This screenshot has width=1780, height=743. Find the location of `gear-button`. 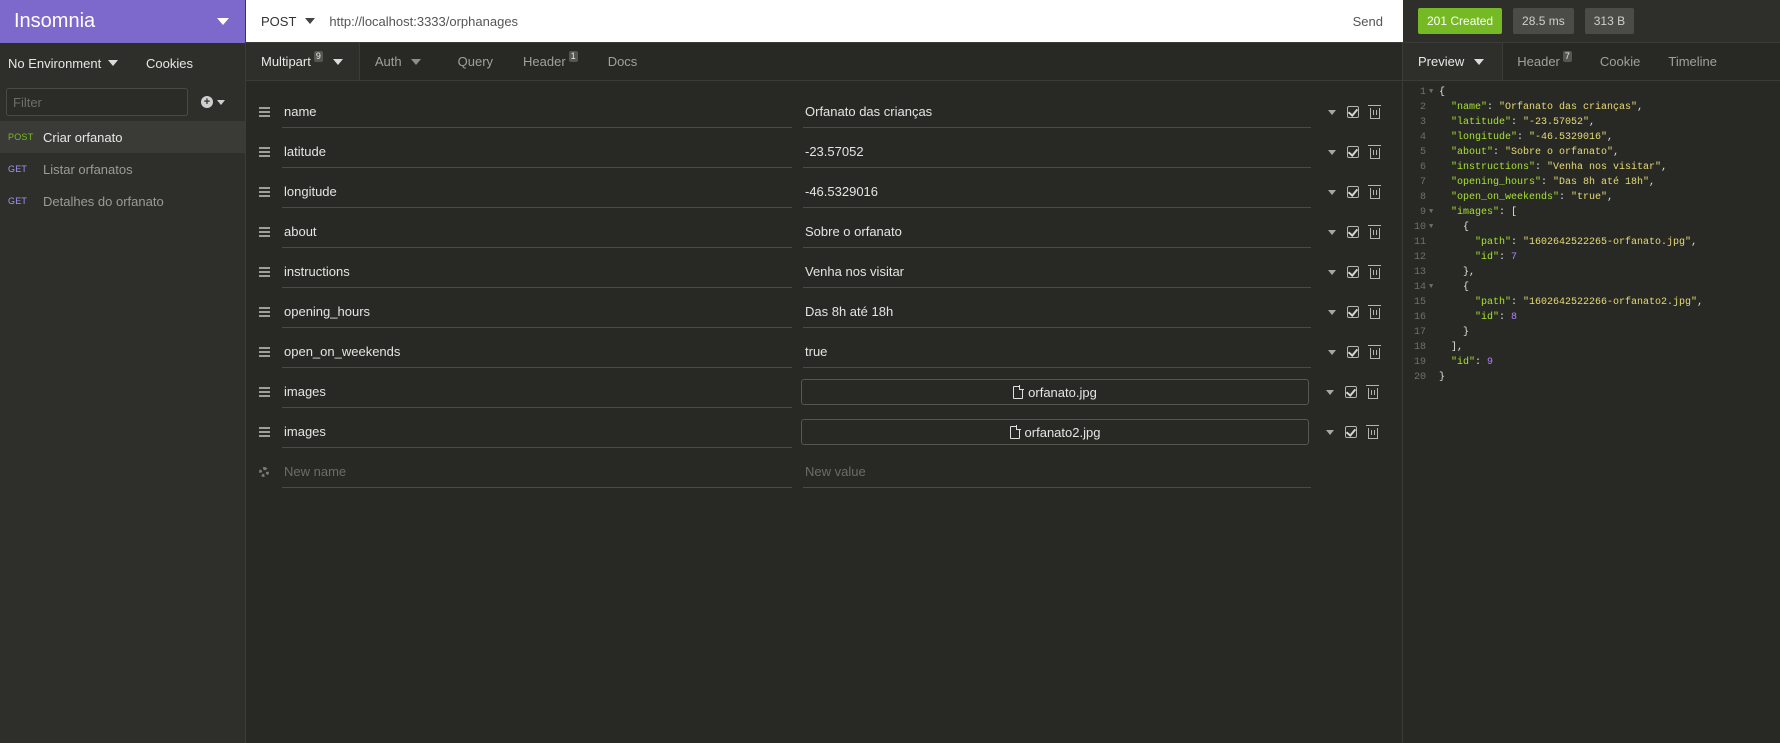

gear-button is located at coordinates (264, 472).